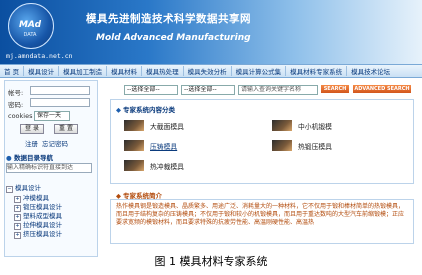 The height and width of the screenshot is (275, 422). Describe the element at coordinates (31, 143) in the screenshot. I see `register-link: 注册` at that location.